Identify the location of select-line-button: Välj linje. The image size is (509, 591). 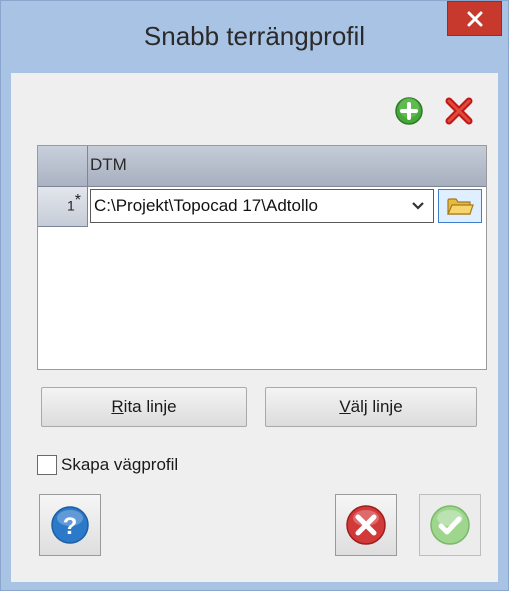
(371, 407).